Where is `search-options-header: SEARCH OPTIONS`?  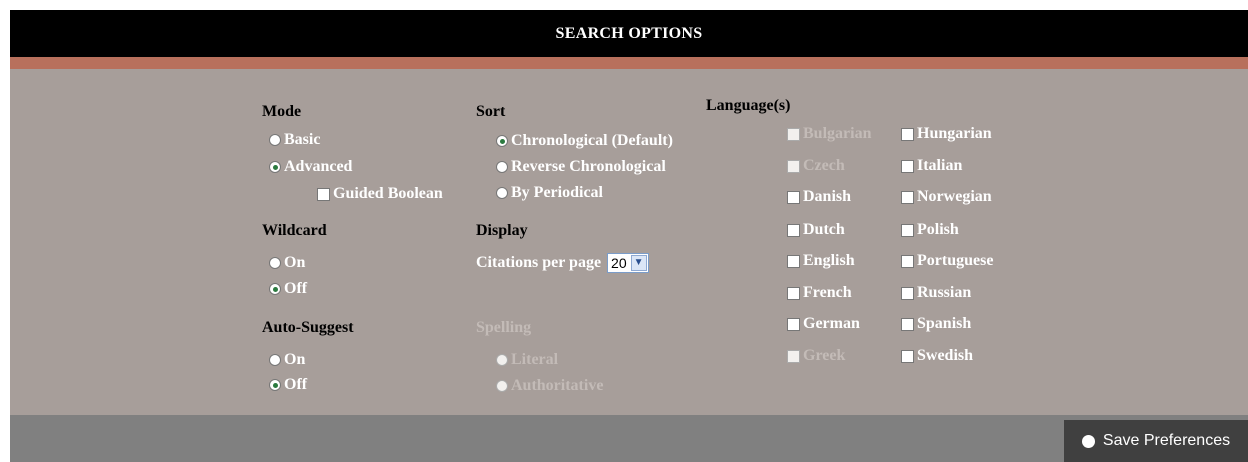
search-options-header: SEARCH OPTIONS is located at coordinates (629, 33).